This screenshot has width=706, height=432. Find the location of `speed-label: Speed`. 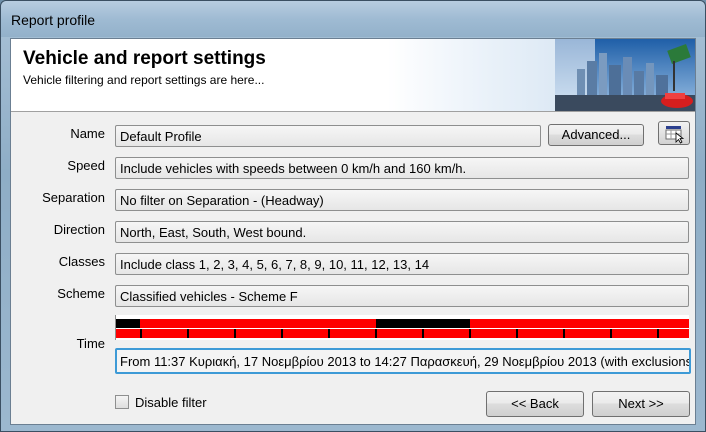

speed-label: Speed is located at coordinates (86, 165).